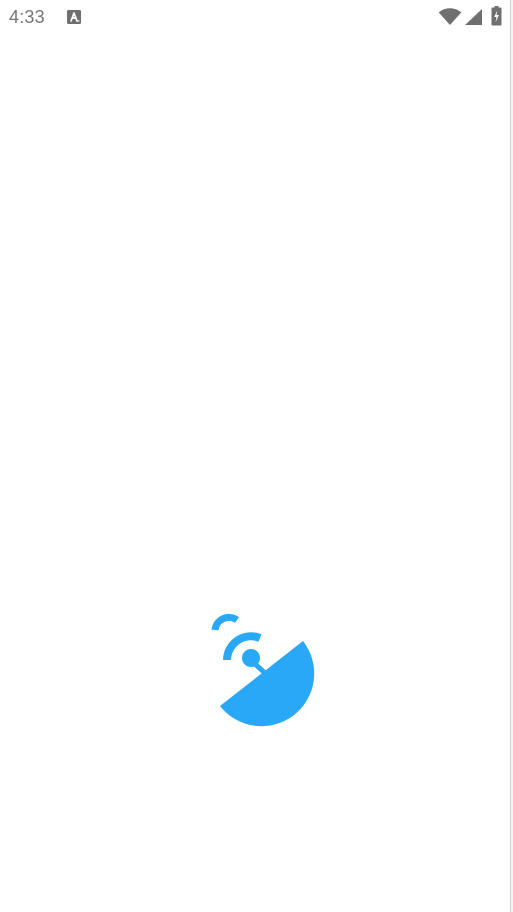  Describe the element at coordinates (27, 17) in the screenshot. I see `status-time: 4:33` at that location.